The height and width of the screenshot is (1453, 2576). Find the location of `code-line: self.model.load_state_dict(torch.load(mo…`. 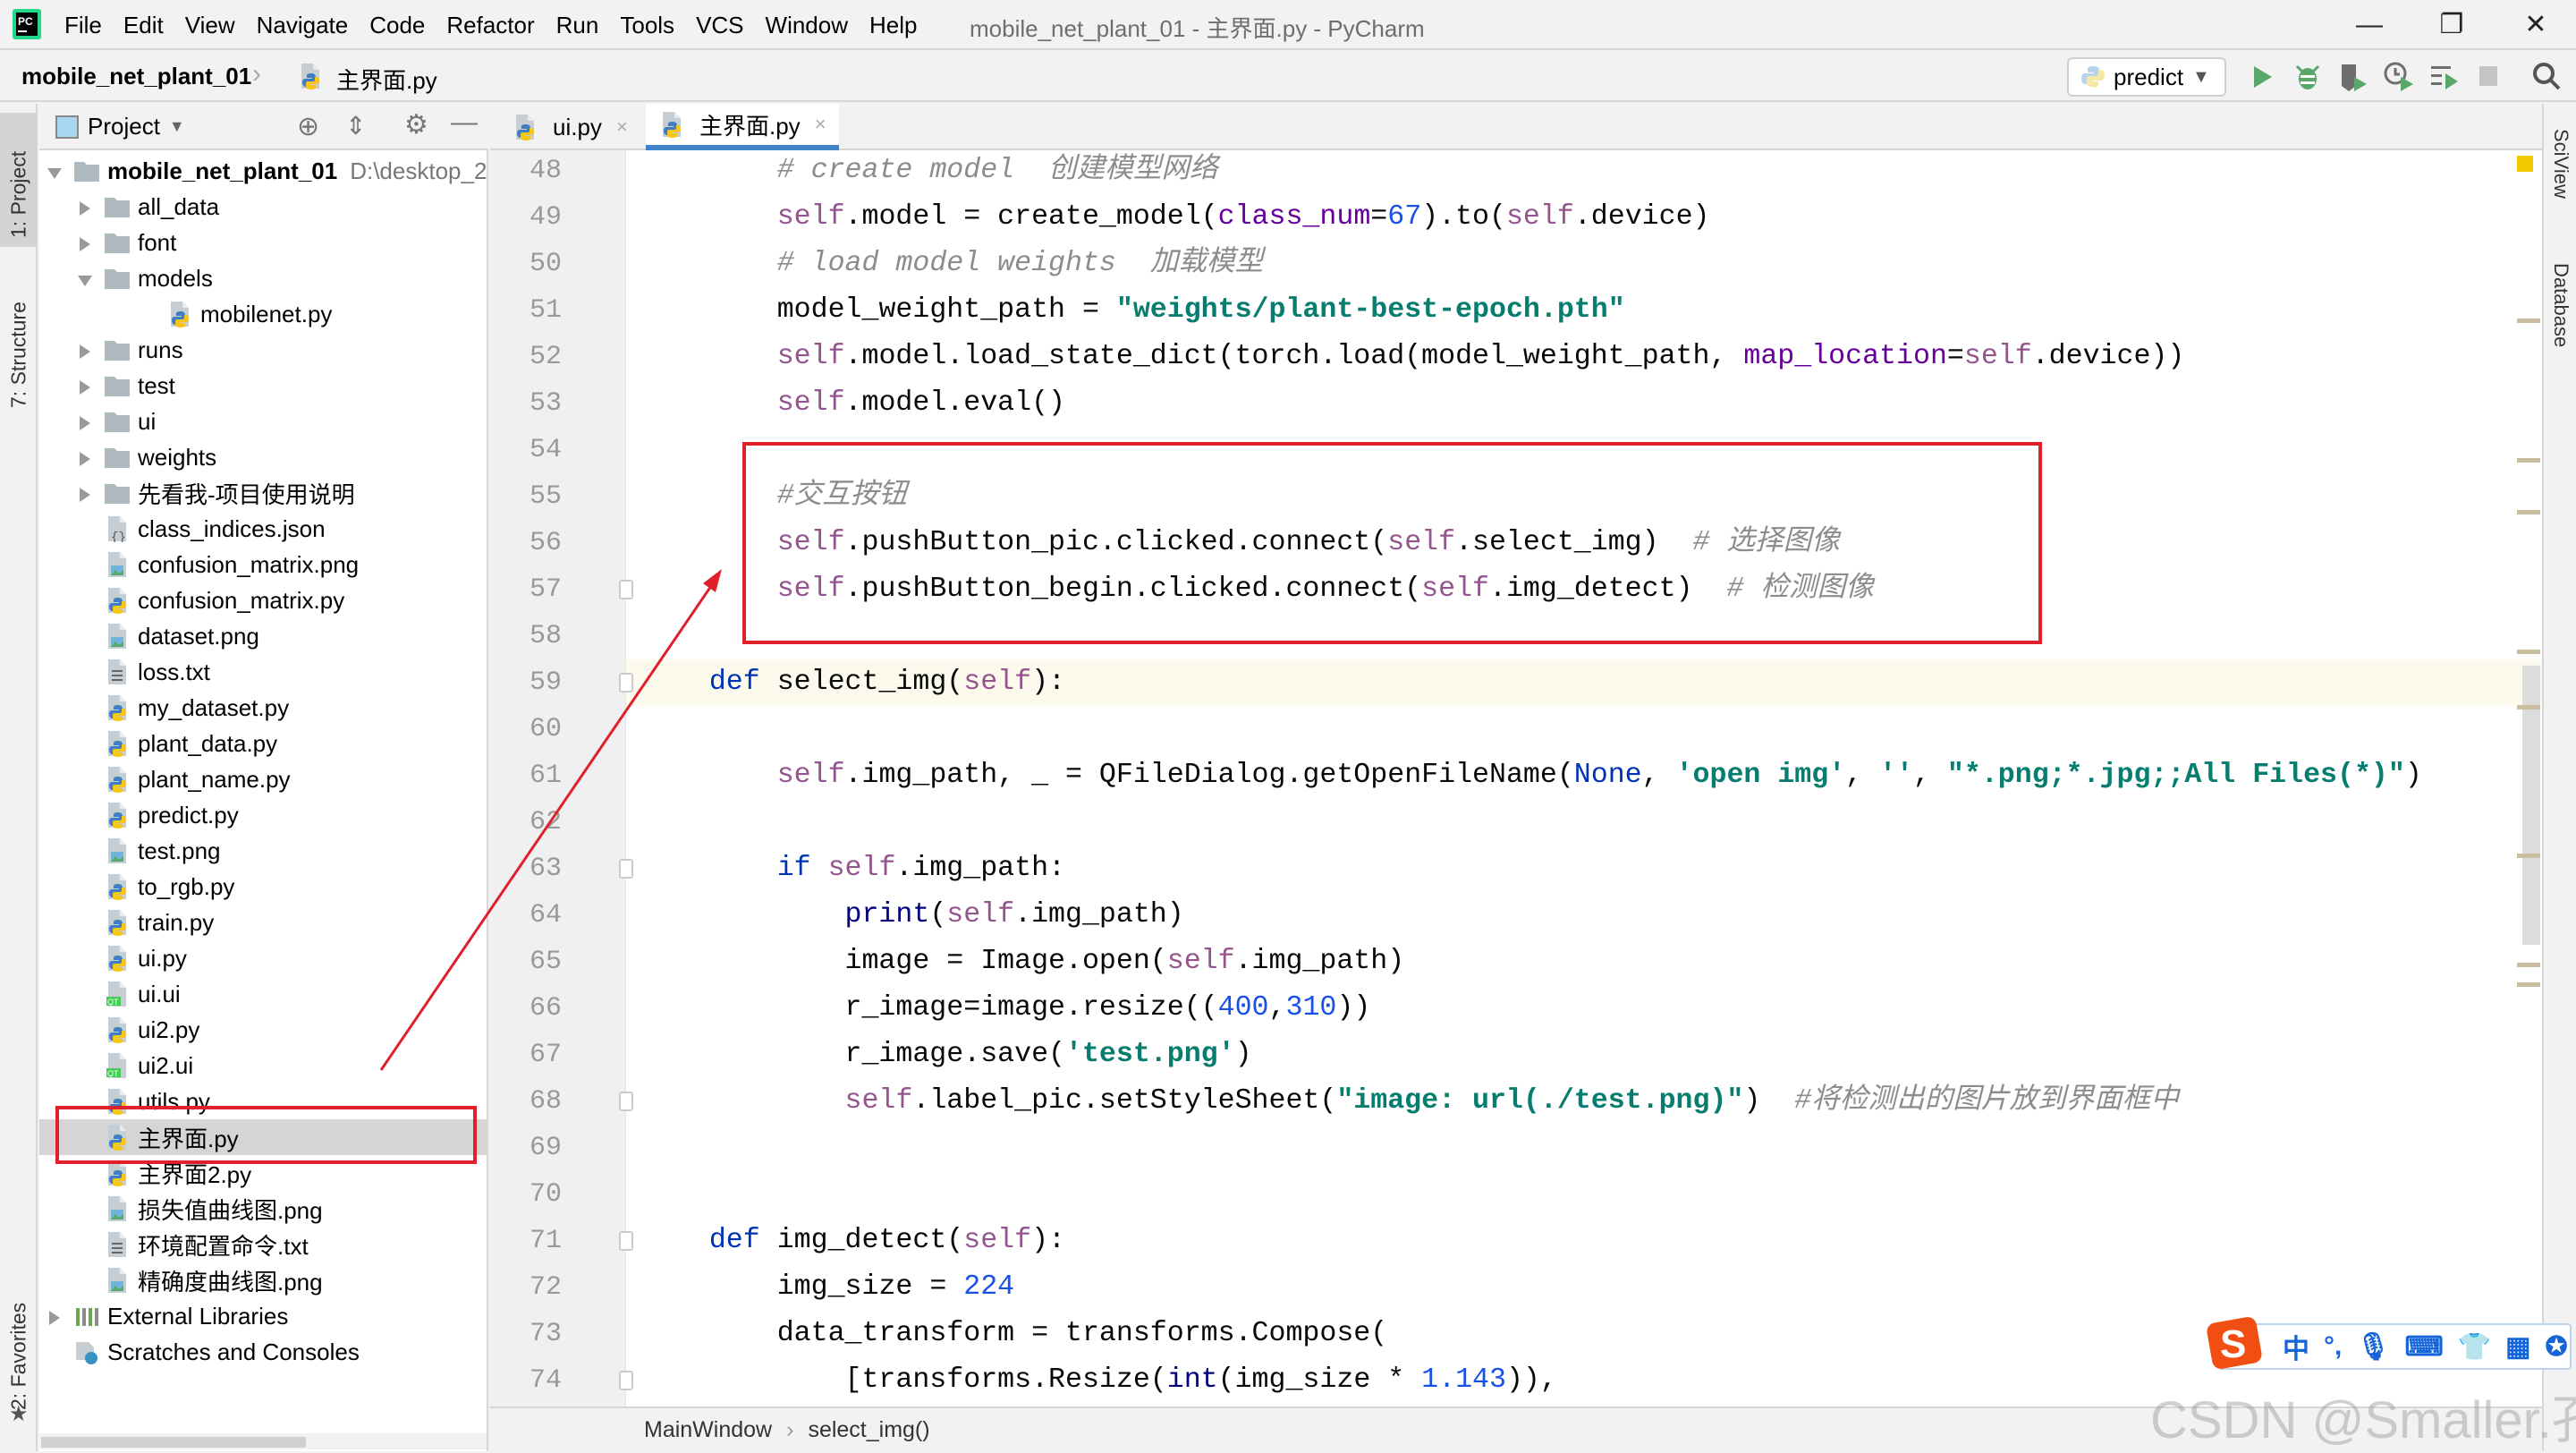

code-line: self.model.load_state_dict(torch.load(mo… is located at coordinates (1413, 357).